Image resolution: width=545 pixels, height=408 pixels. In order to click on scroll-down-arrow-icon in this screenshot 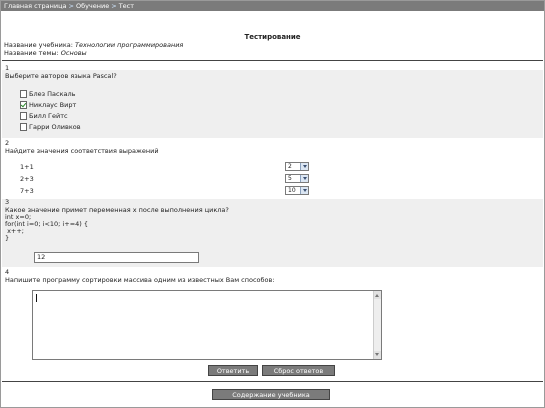, I will do `click(377, 355)`.